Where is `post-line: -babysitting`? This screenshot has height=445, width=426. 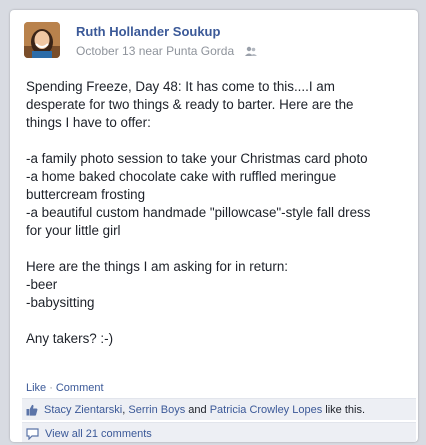
post-line: -babysitting is located at coordinates (60, 302).